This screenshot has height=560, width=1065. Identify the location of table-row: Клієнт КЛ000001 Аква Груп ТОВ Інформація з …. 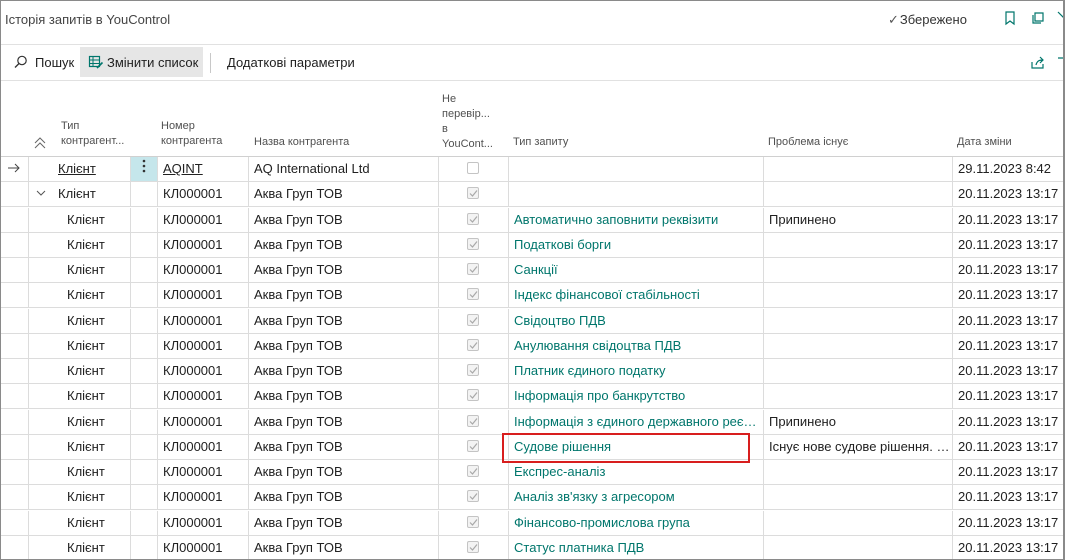
(532, 422).